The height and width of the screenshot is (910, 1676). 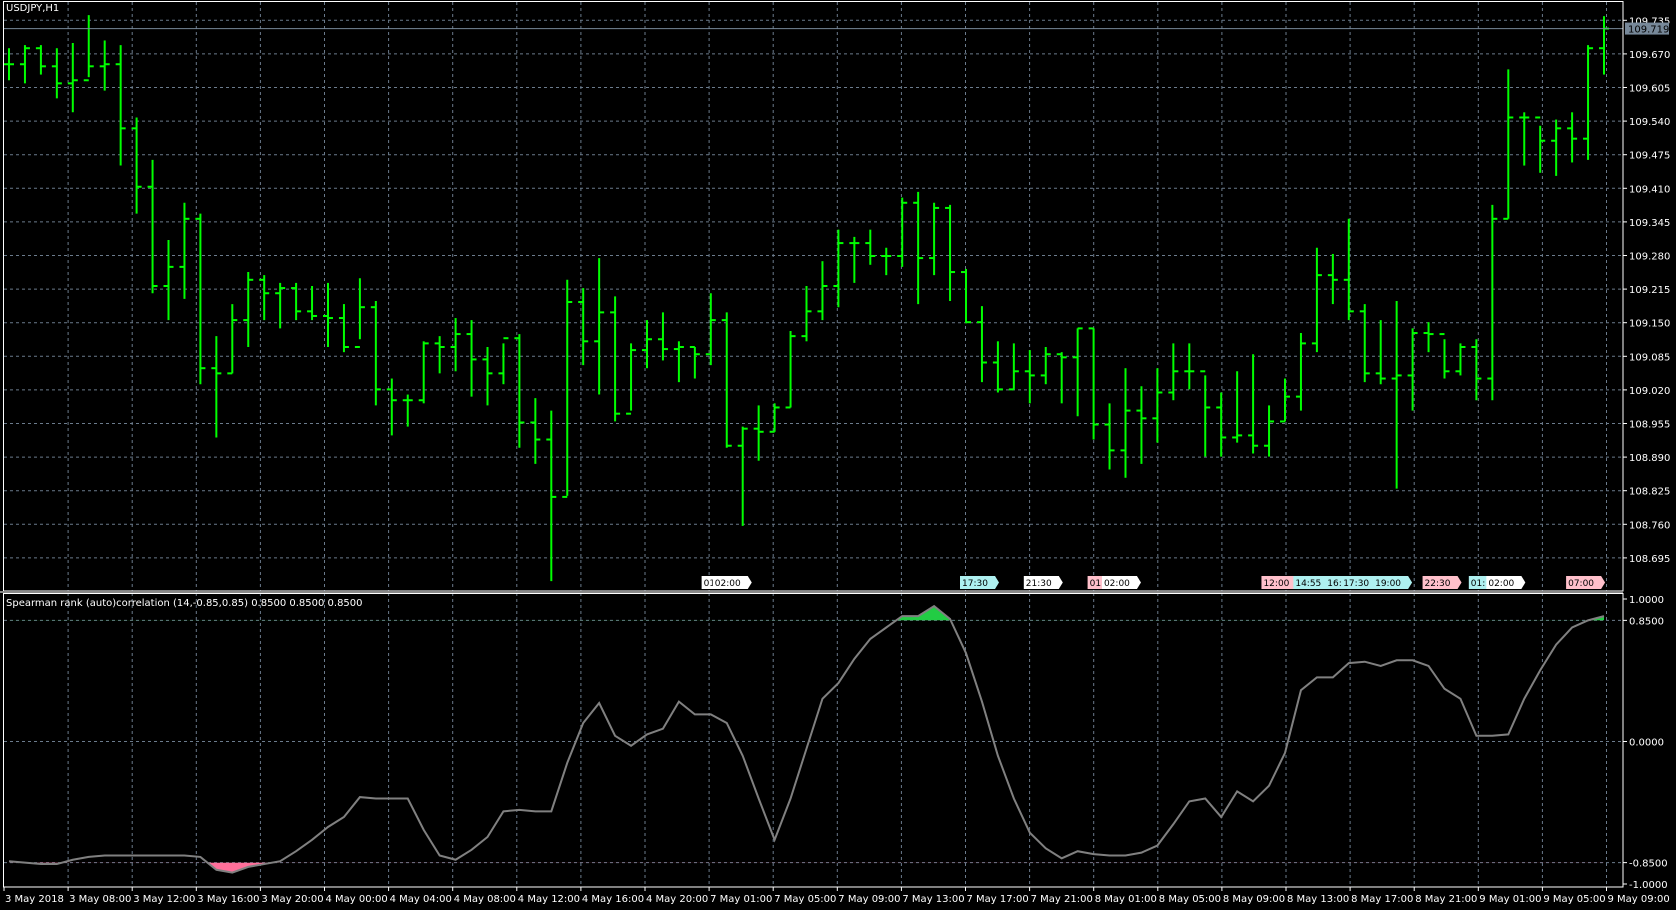 I want to click on event-label: 17:30, so click(x=1356, y=584).